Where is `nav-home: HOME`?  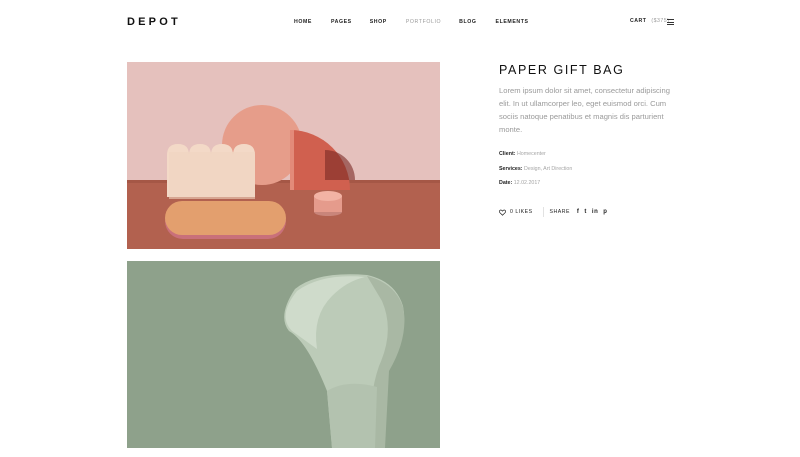 nav-home: HOME is located at coordinates (303, 22).